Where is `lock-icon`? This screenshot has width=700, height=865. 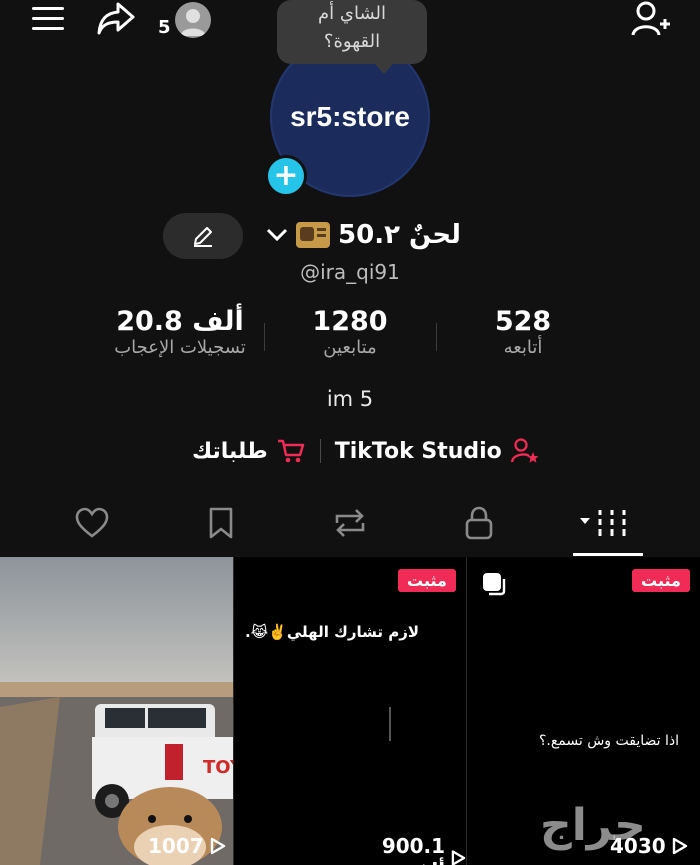
lock-icon is located at coordinates (478, 523).